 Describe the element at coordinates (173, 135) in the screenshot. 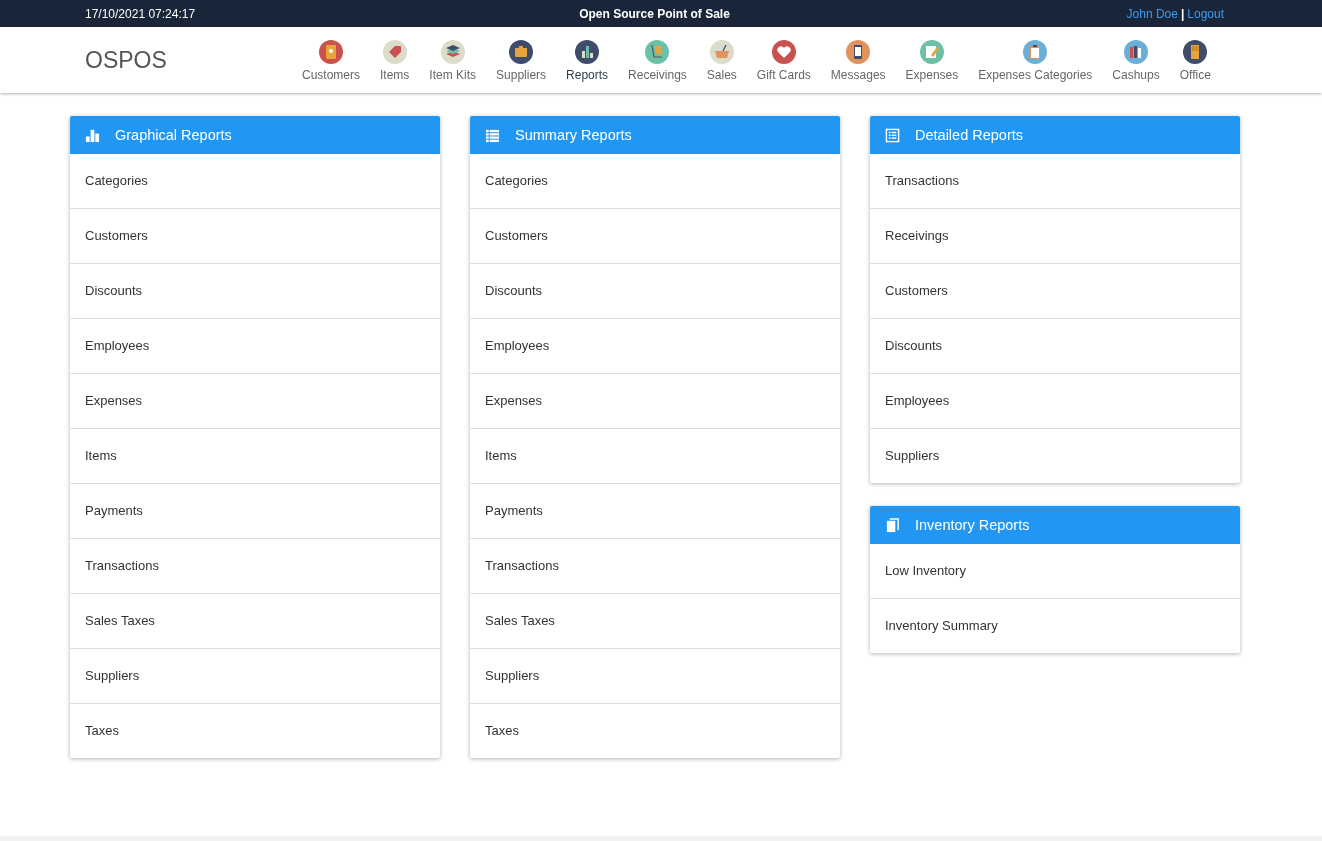

I see `panel-title: Graphical Reports` at that location.